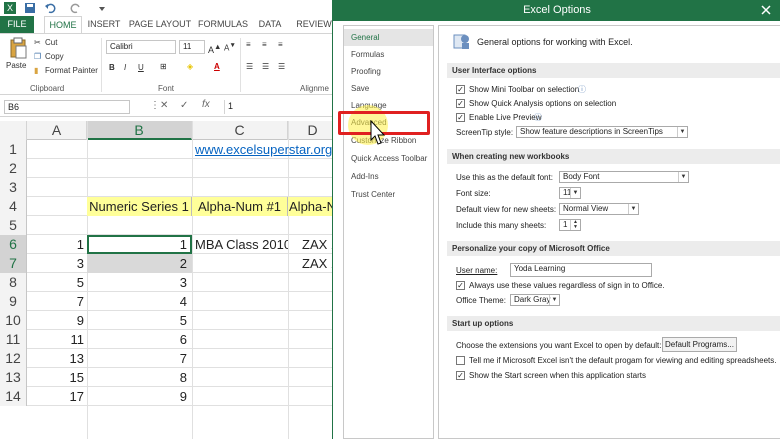  What do you see at coordinates (240, 358) in the screenshot?
I see `cell-c12` at bounding box center [240, 358].